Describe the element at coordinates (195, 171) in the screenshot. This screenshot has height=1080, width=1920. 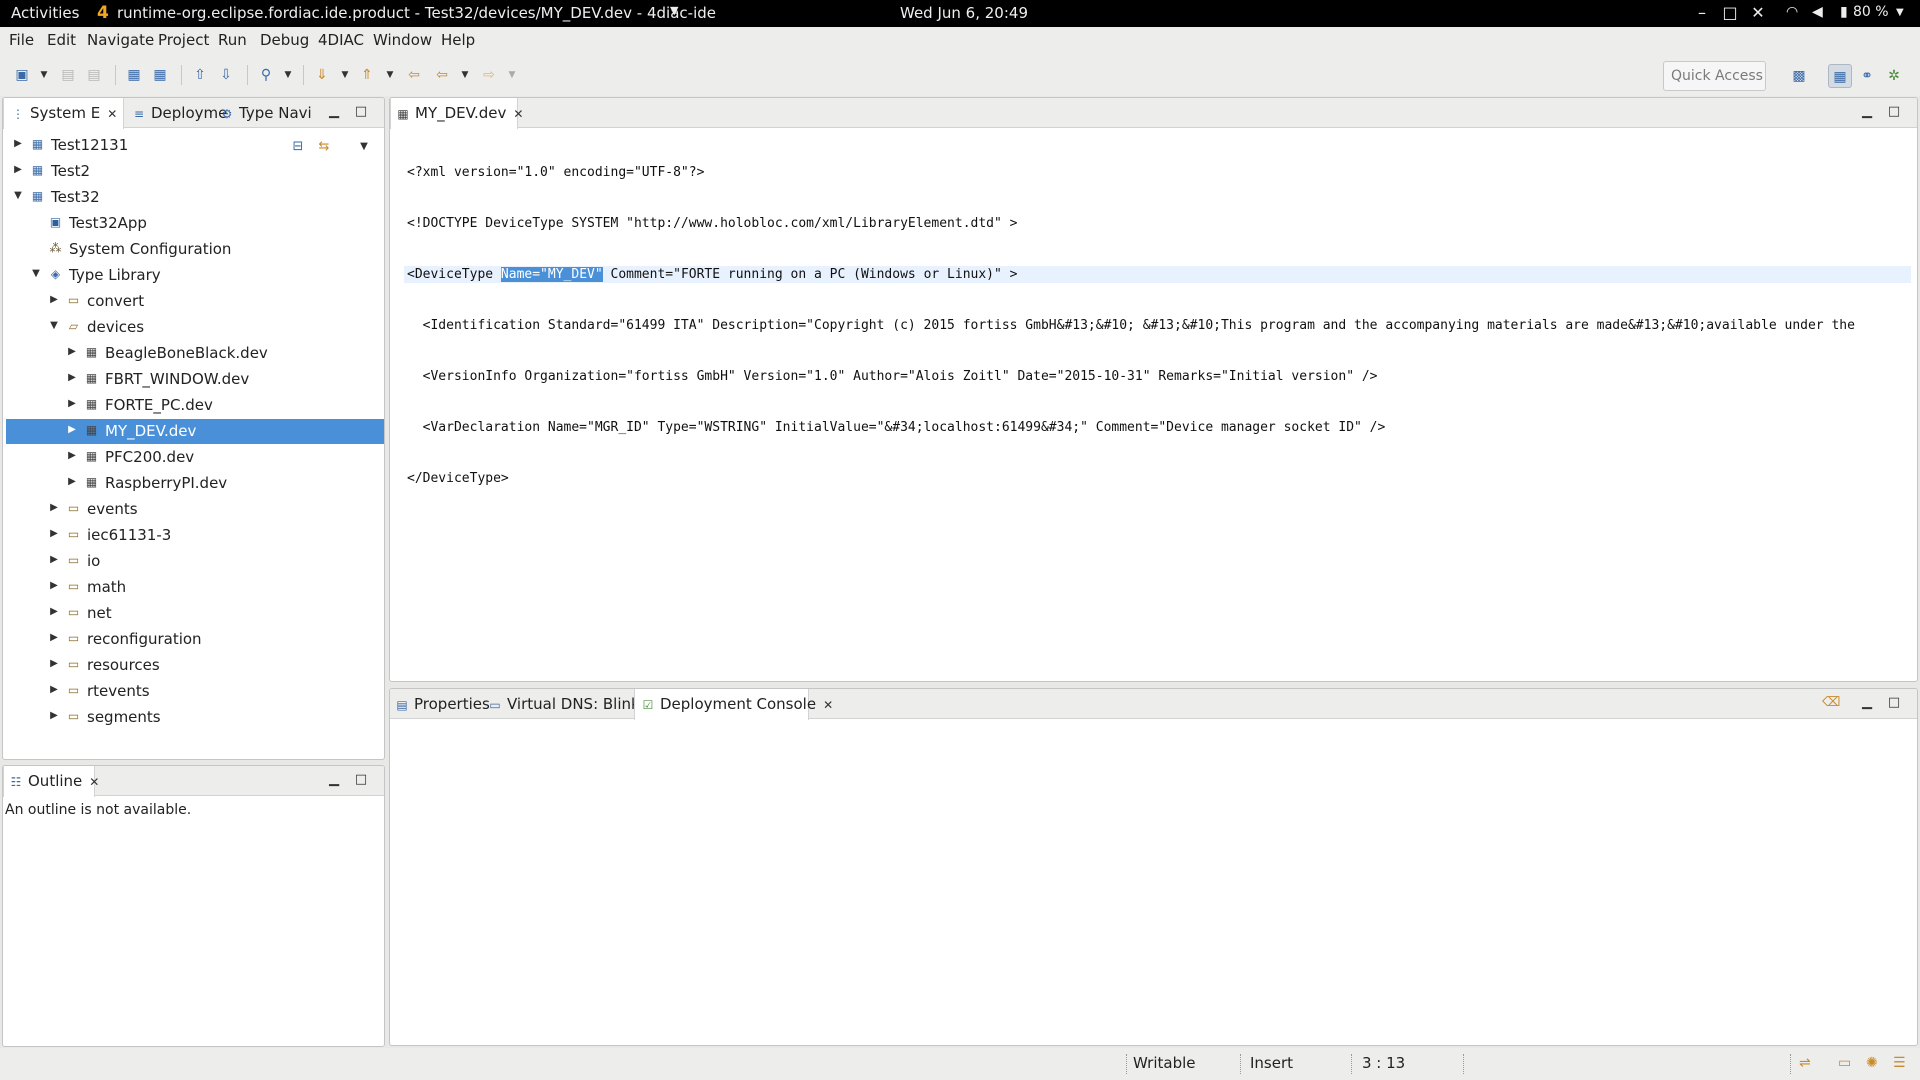
I see `tree-item: ▶ ▦ Test2` at that location.